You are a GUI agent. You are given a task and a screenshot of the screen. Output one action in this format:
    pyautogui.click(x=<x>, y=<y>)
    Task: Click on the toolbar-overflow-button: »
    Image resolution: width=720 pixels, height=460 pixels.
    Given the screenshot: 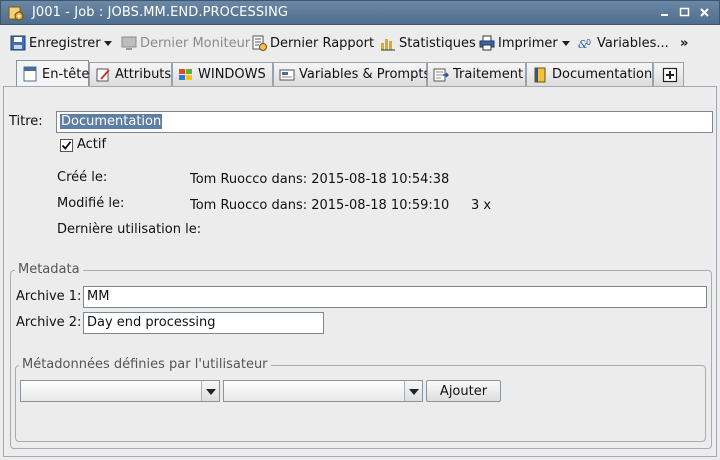 What is the action you would take?
    pyautogui.click(x=684, y=43)
    